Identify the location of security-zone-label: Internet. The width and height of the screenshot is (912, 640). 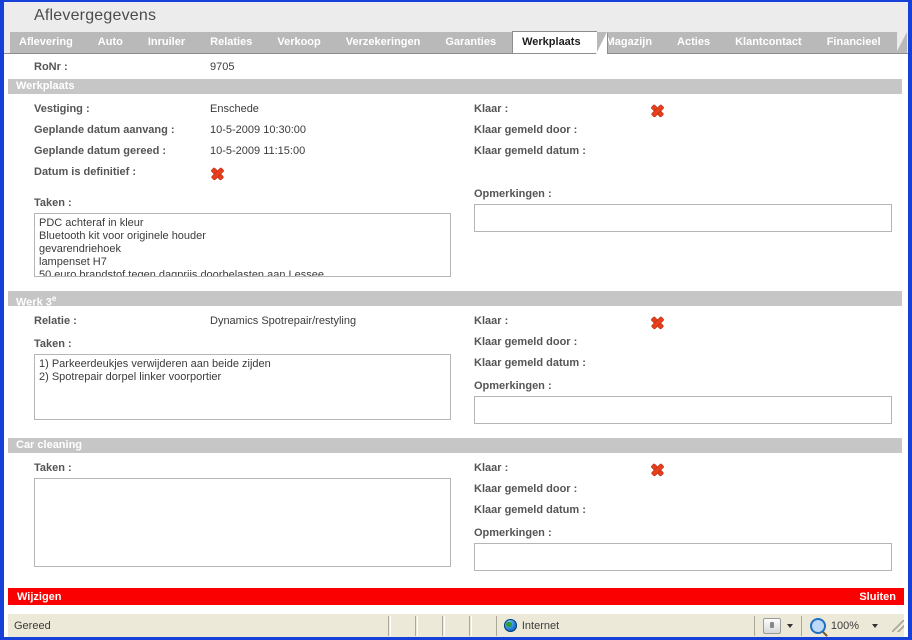
(540, 625).